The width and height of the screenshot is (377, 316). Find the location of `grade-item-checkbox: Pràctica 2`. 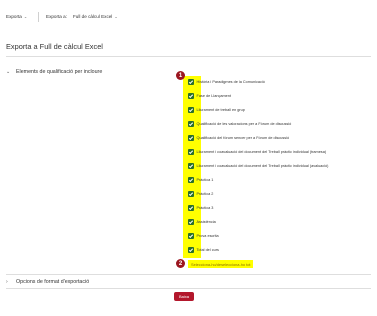

grade-item-checkbox: Pràctica 2 is located at coordinates (200, 194).